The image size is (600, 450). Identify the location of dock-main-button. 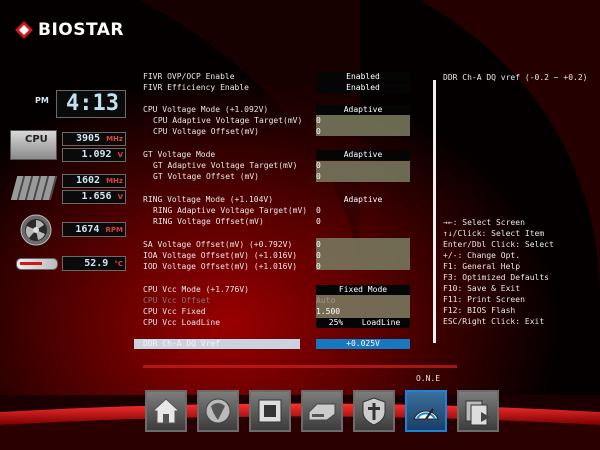
(166, 411).